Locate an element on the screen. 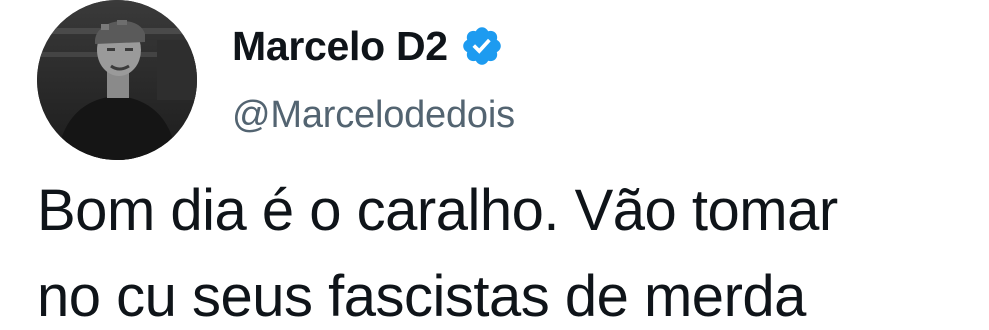 Image resolution: width=989 pixels, height=330 pixels. avatar is located at coordinates (117, 80).